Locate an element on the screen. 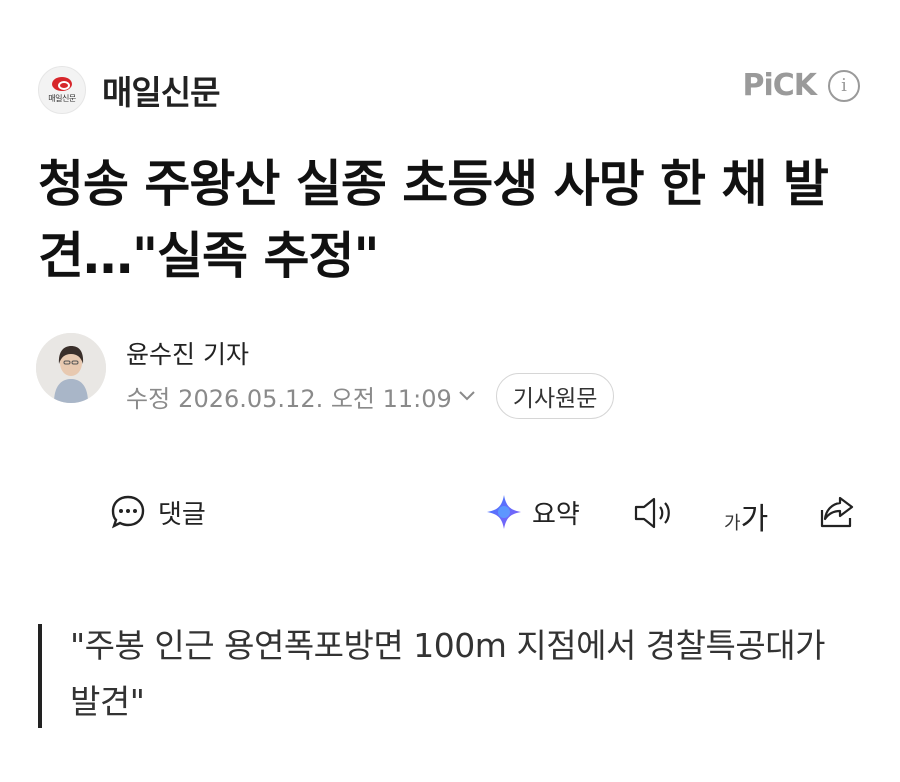  font-size-small-label: 가 is located at coordinates (732, 523).